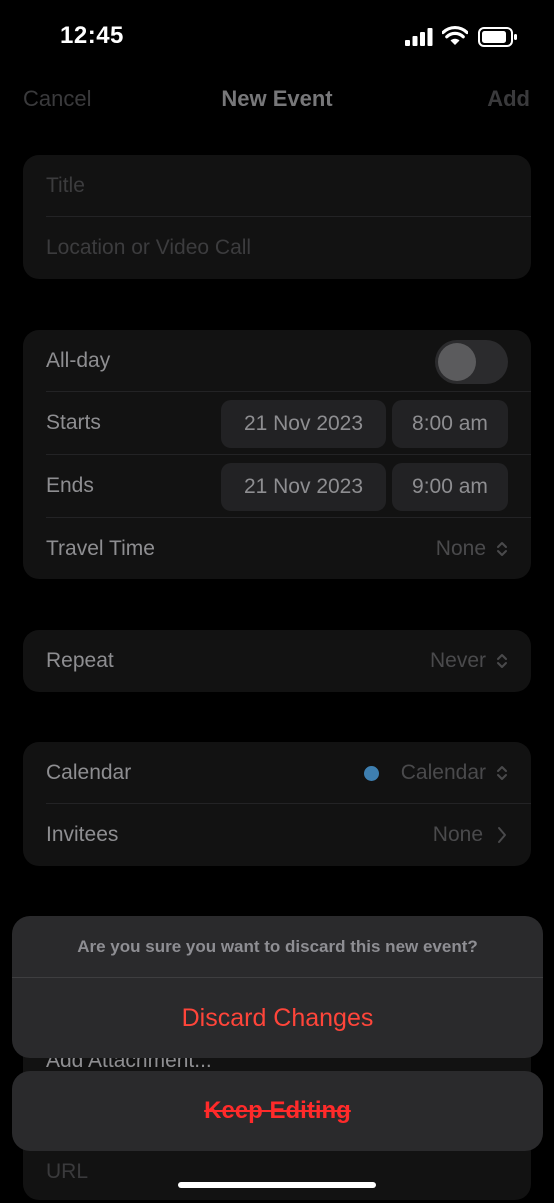 The image size is (554, 1203). What do you see at coordinates (277, 835) in the screenshot?
I see `invitees-row: Invitees None` at bounding box center [277, 835].